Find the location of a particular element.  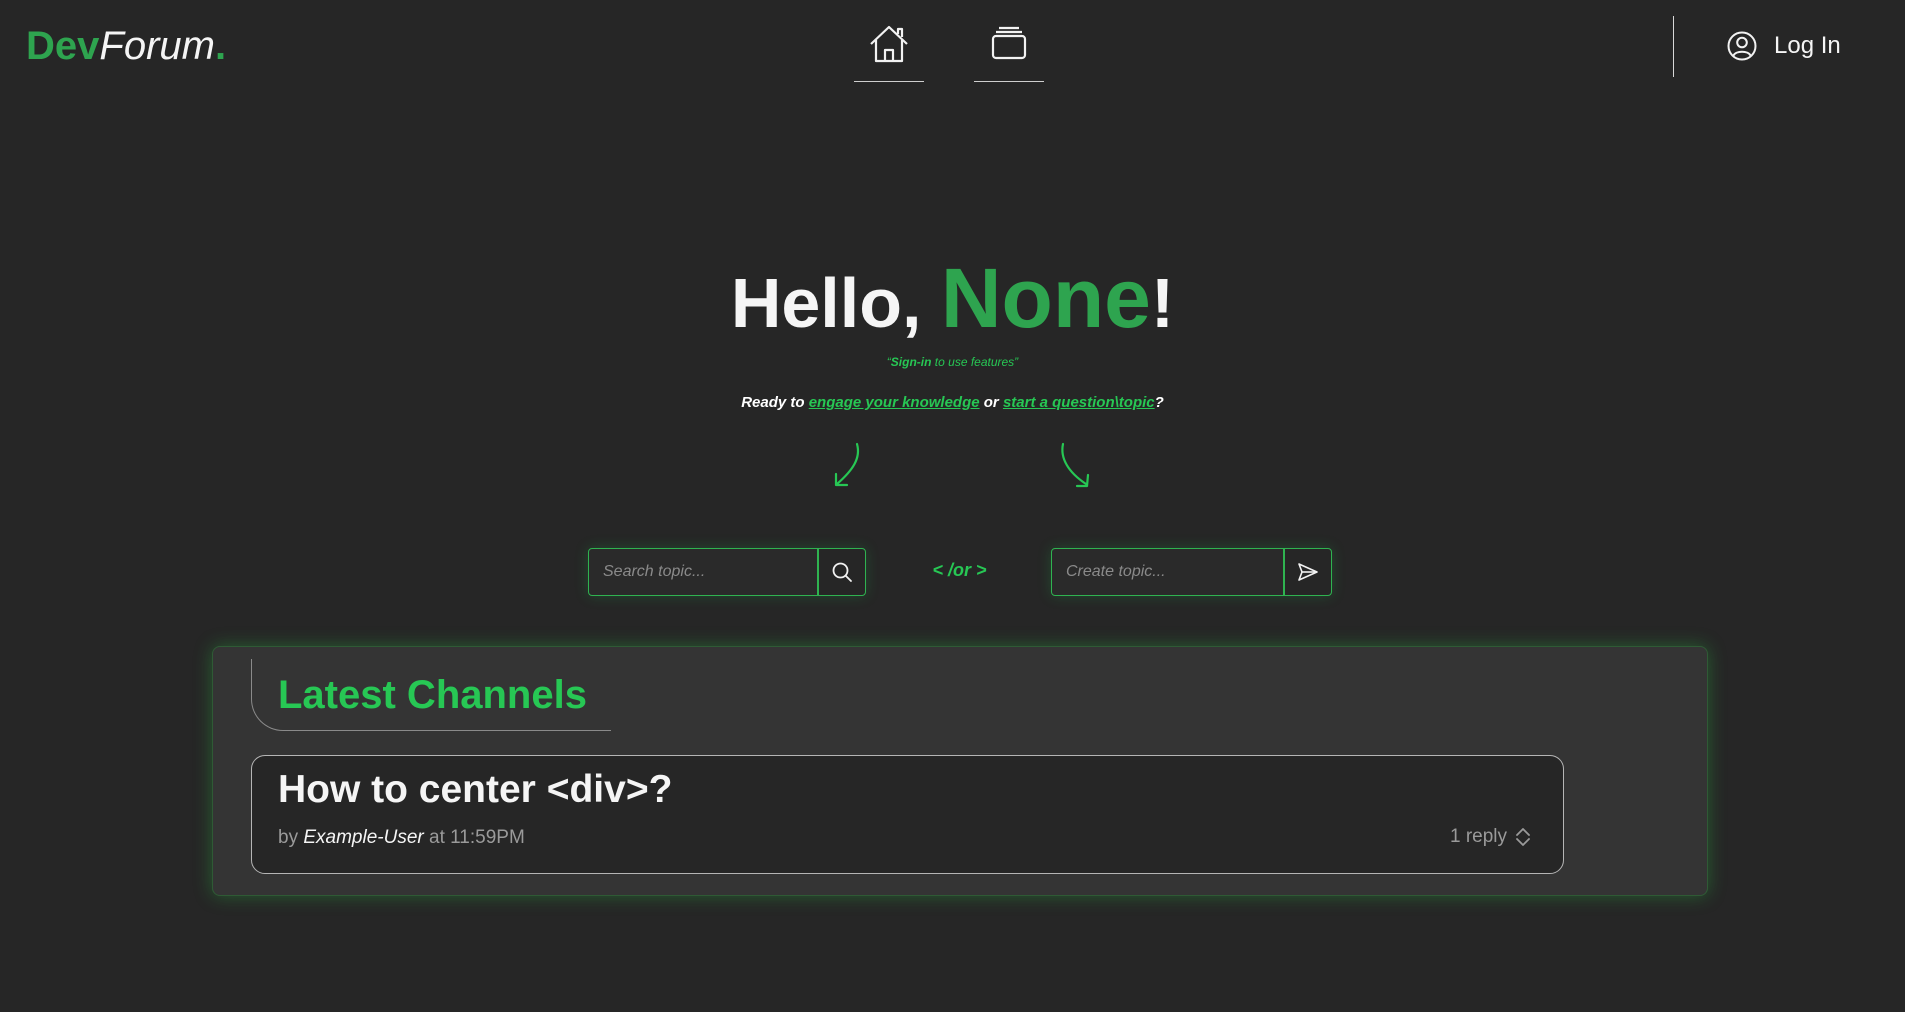

logo-forum: Forum is located at coordinates (157, 46).